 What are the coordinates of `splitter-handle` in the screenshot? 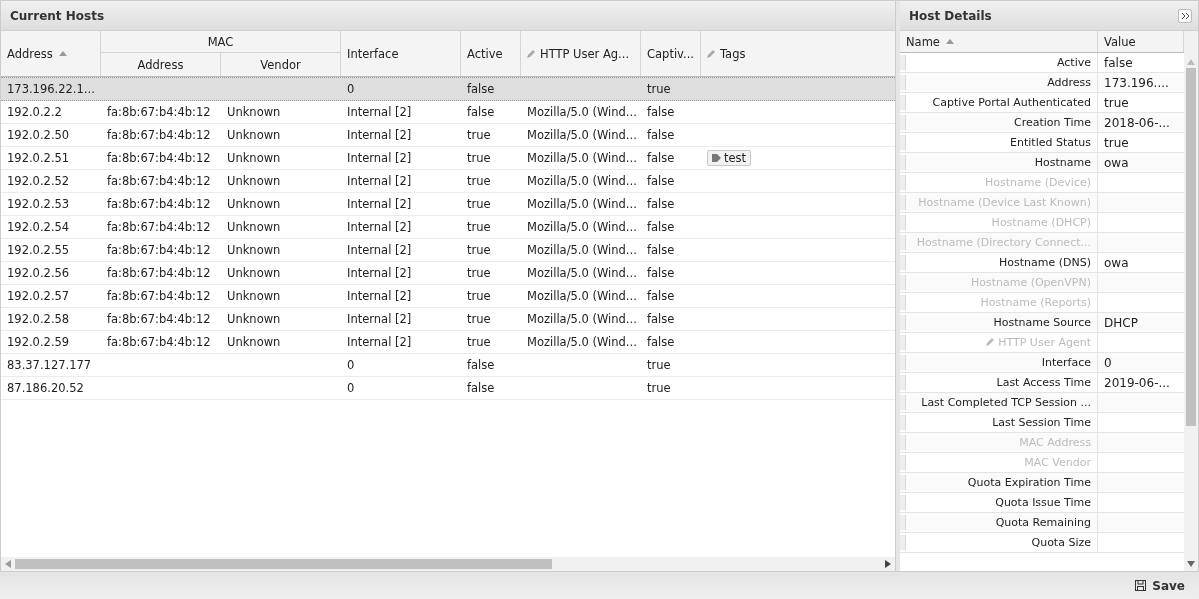 It's located at (898, 286).